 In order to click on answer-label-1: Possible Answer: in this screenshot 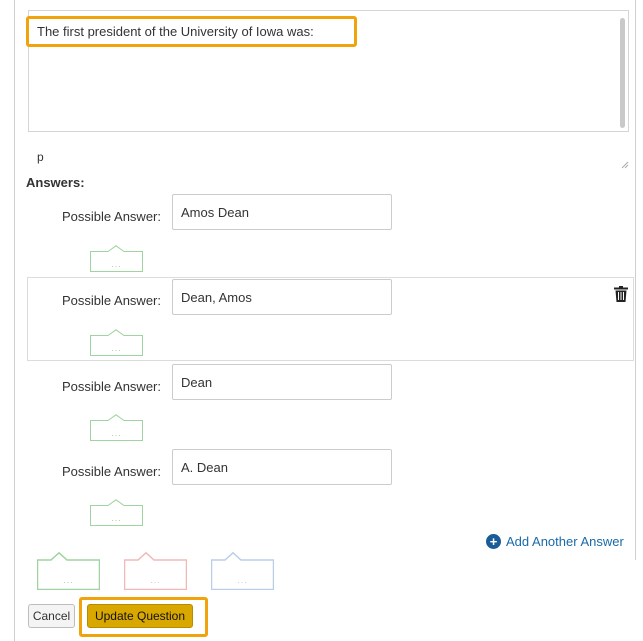, I will do `click(111, 216)`.